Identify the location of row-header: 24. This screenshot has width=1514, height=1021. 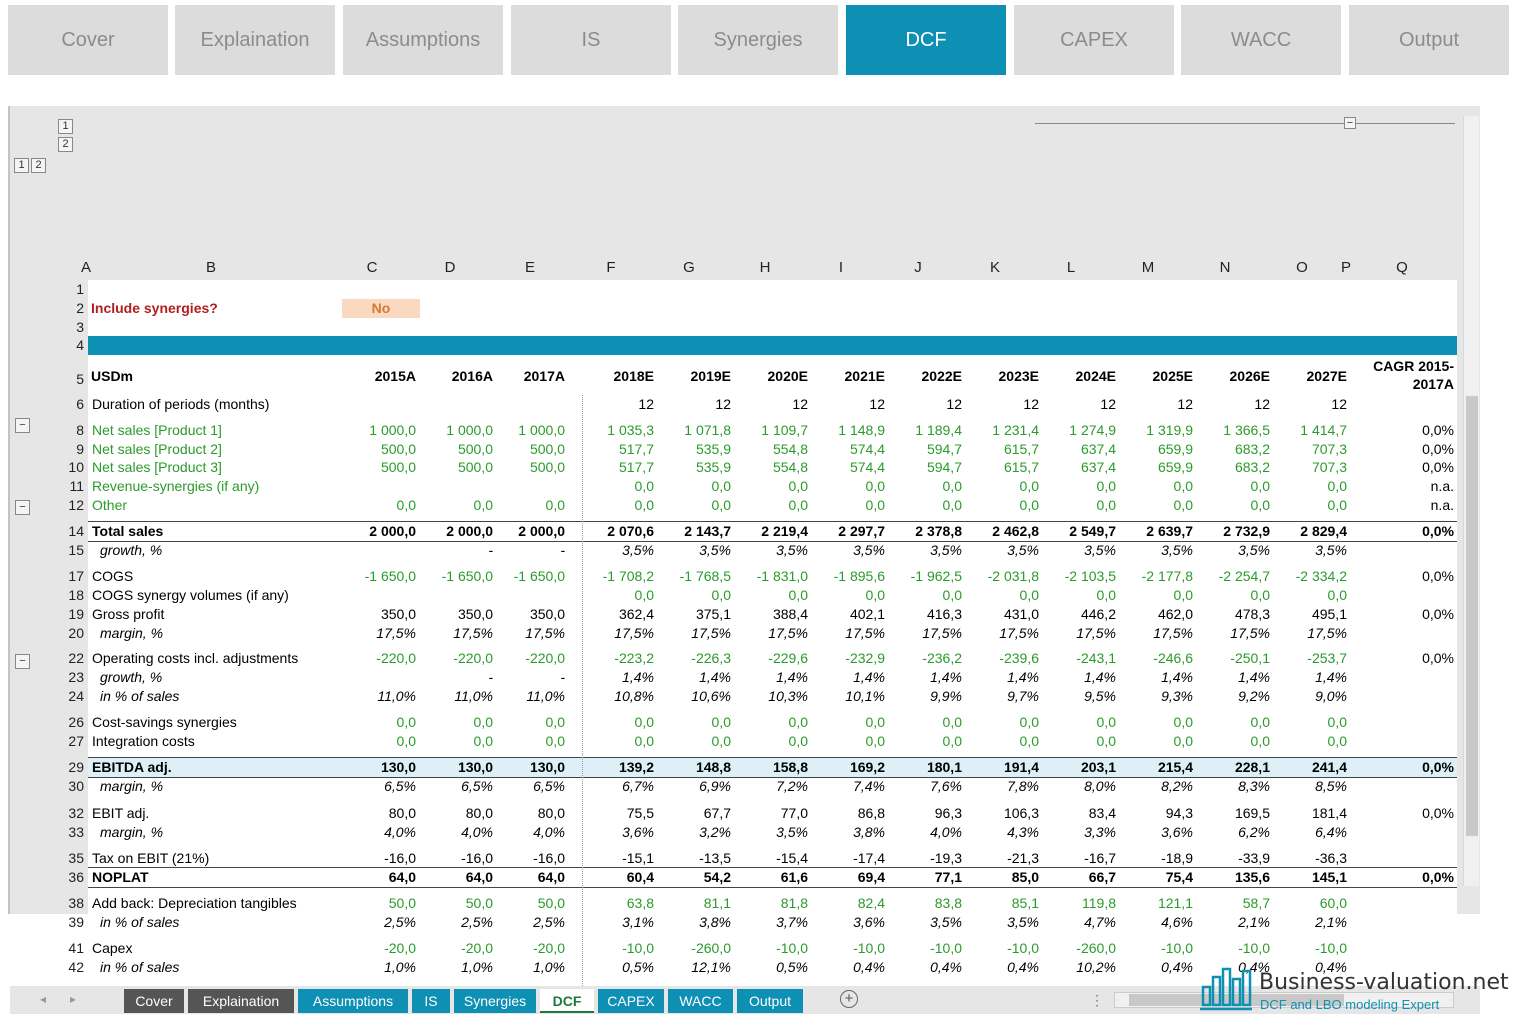
(71, 696).